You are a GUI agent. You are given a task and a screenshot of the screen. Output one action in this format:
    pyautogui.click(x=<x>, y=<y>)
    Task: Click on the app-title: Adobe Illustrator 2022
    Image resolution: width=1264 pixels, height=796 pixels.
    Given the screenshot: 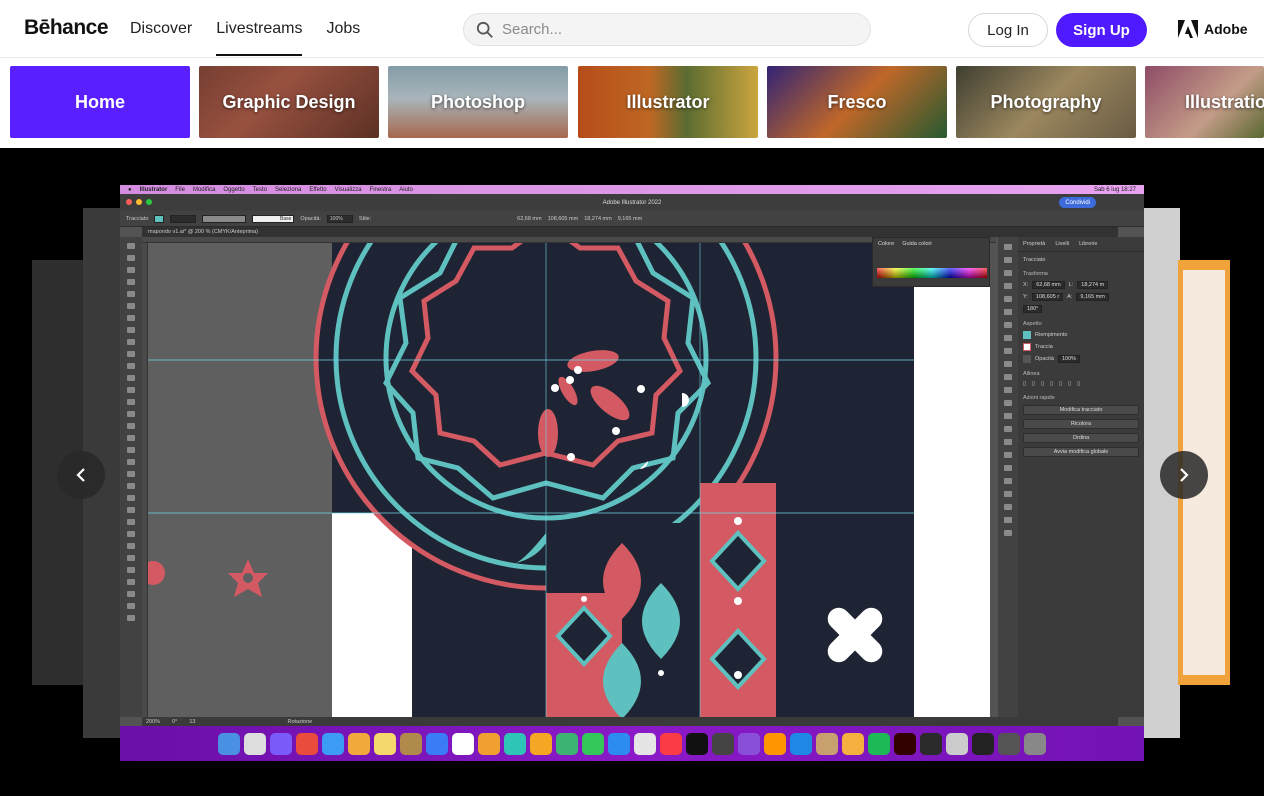 What is the action you would take?
    pyautogui.click(x=632, y=202)
    